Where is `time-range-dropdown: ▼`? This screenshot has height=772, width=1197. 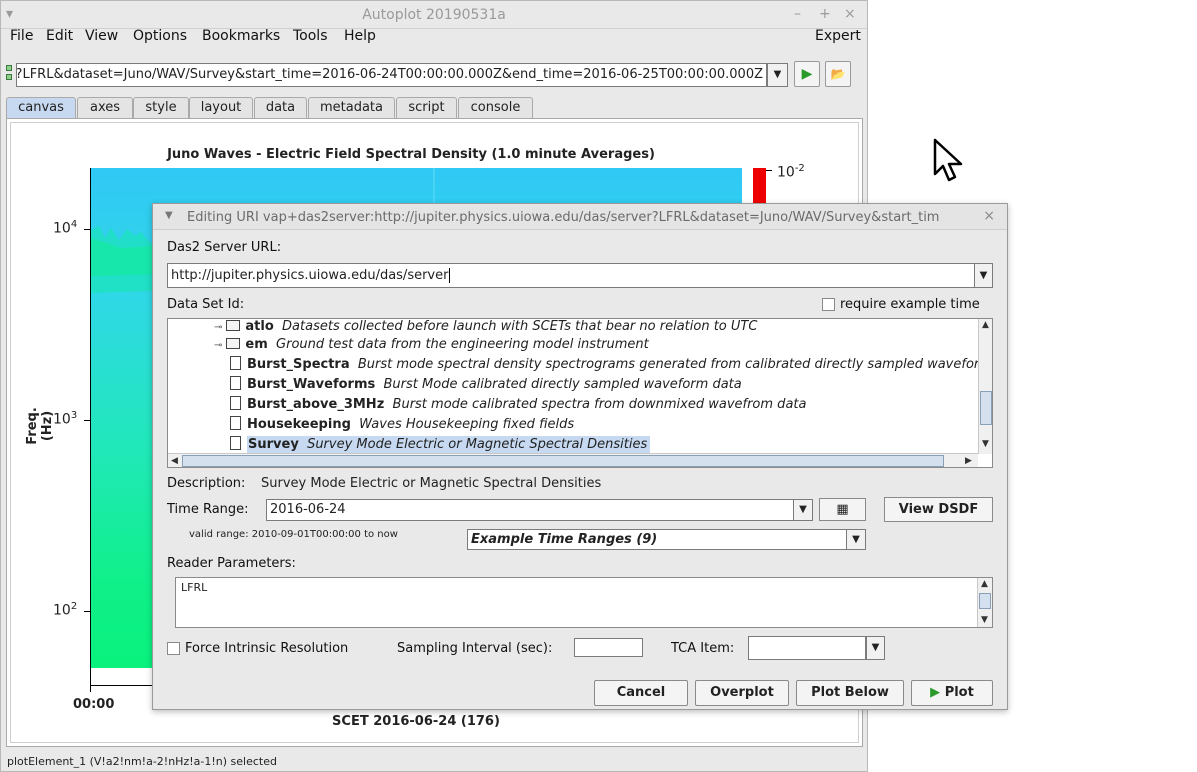 time-range-dropdown: ▼ is located at coordinates (803, 510).